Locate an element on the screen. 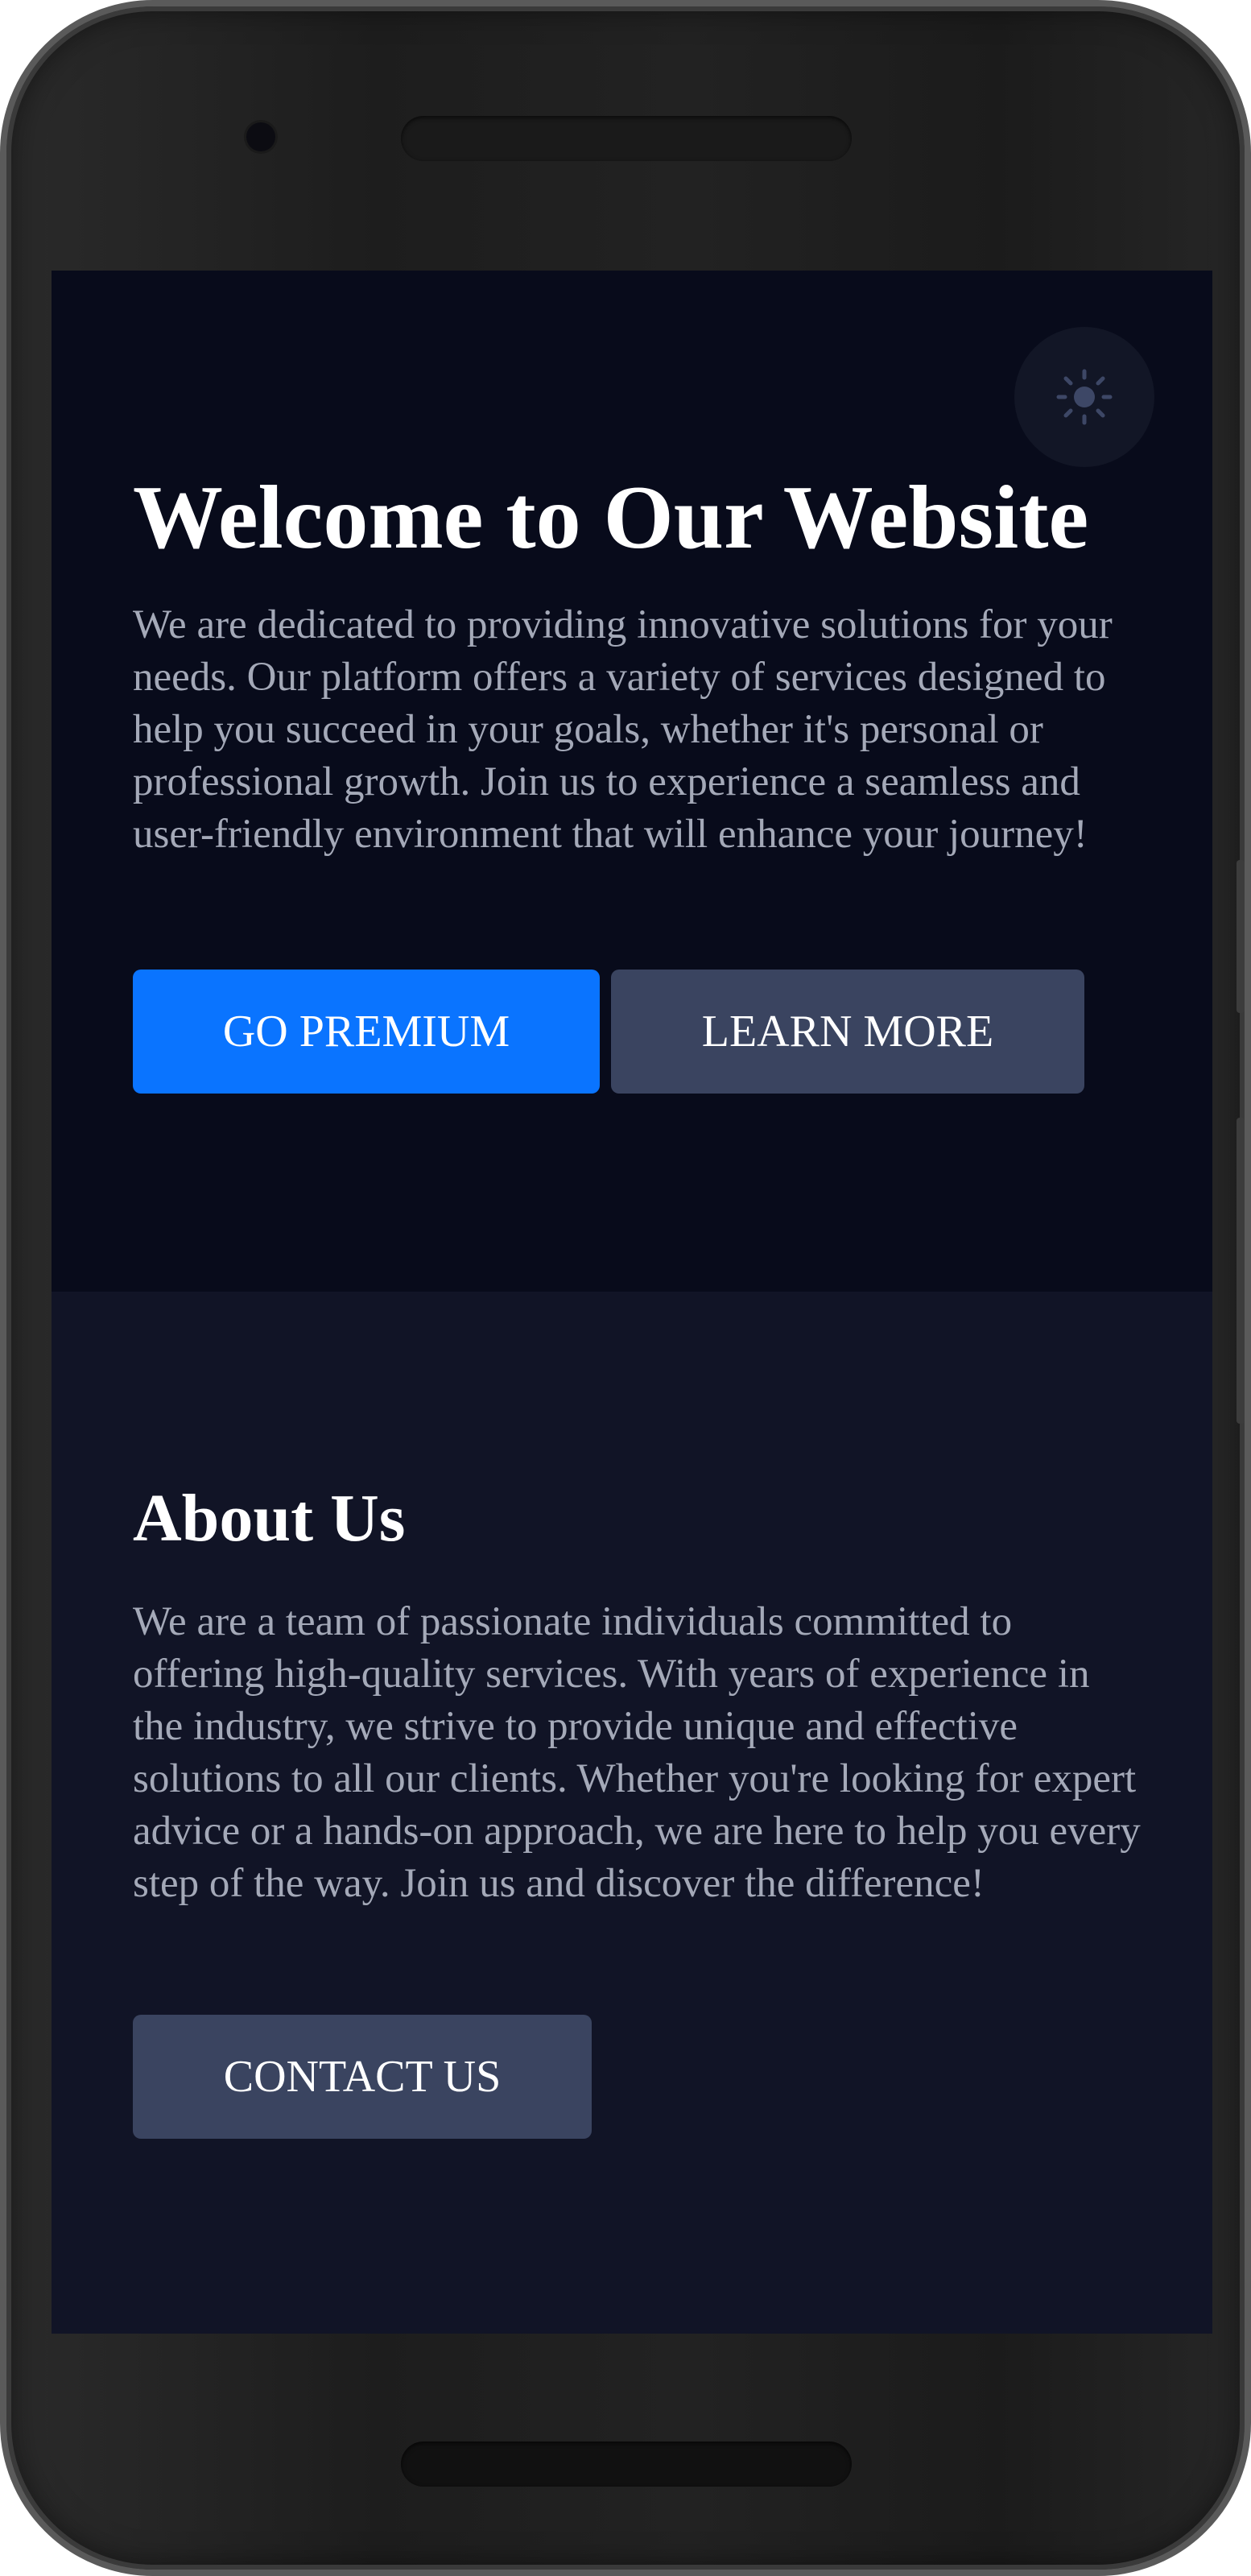 This screenshot has height=2576, width=1251. phone-volume-button is located at coordinates (1241, 1271).